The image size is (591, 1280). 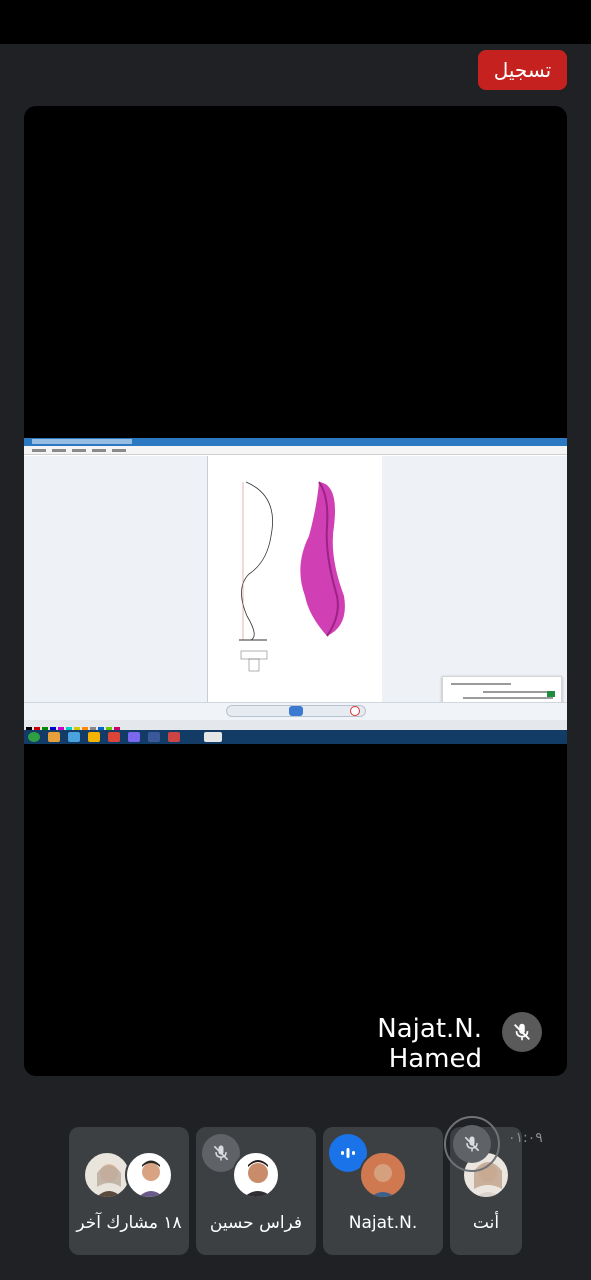 What do you see at coordinates (295, 450) in the screenshot?
I see `shared-window-menubar` at bounding box center [295, 450].